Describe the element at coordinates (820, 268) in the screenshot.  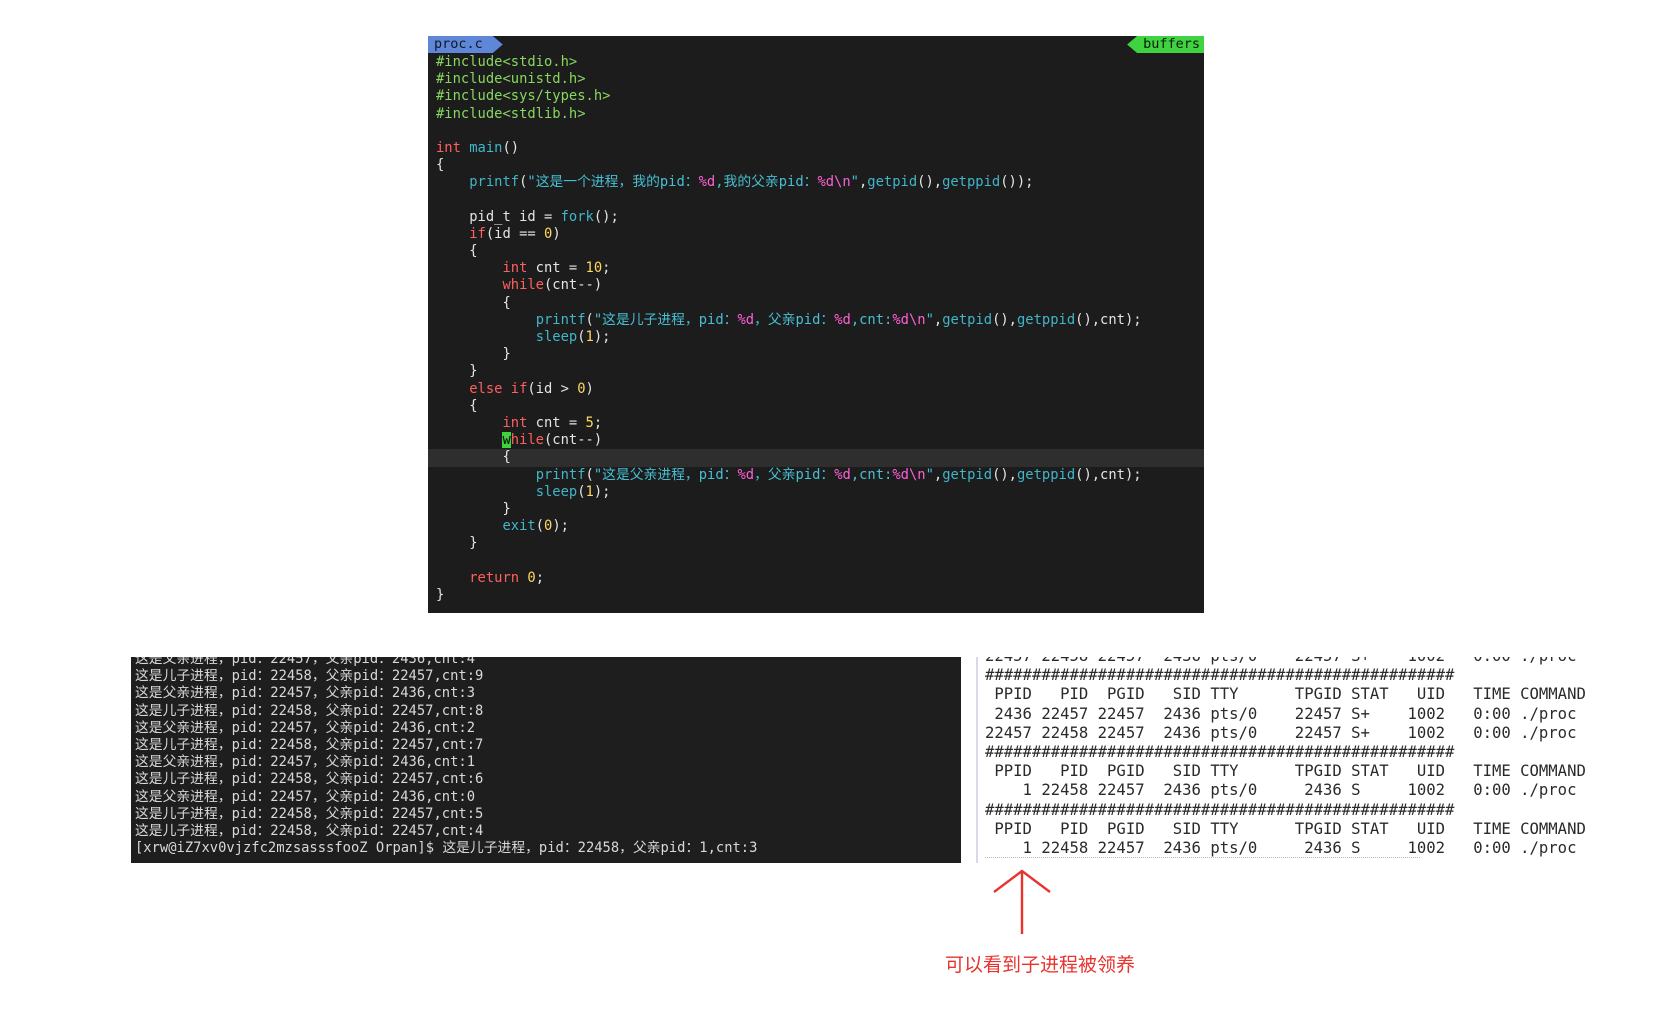
I see `code-line: int cnt = 10;` at that location.